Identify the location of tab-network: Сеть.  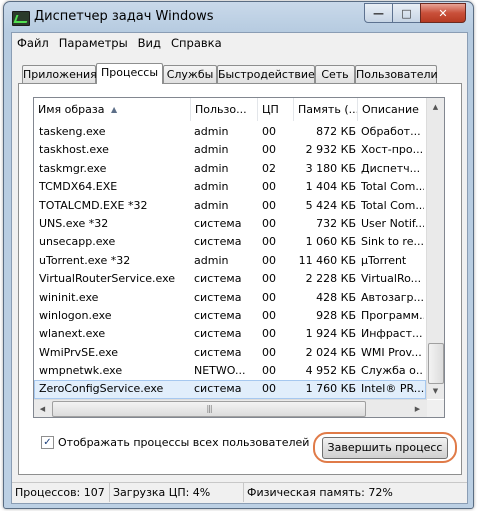
(335, 74).